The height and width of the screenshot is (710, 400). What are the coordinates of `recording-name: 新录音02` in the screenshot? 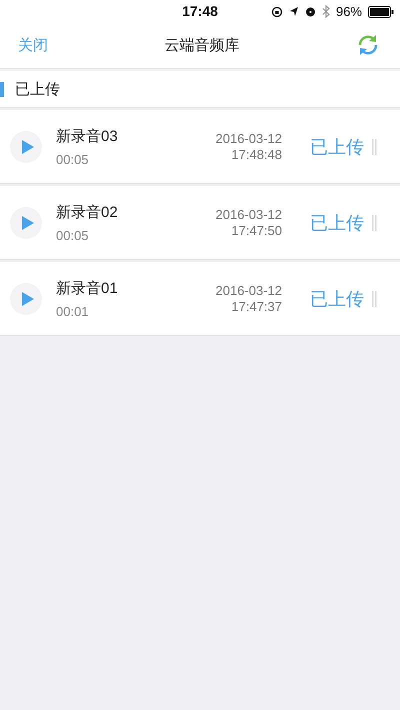 It's located at (87, 212).